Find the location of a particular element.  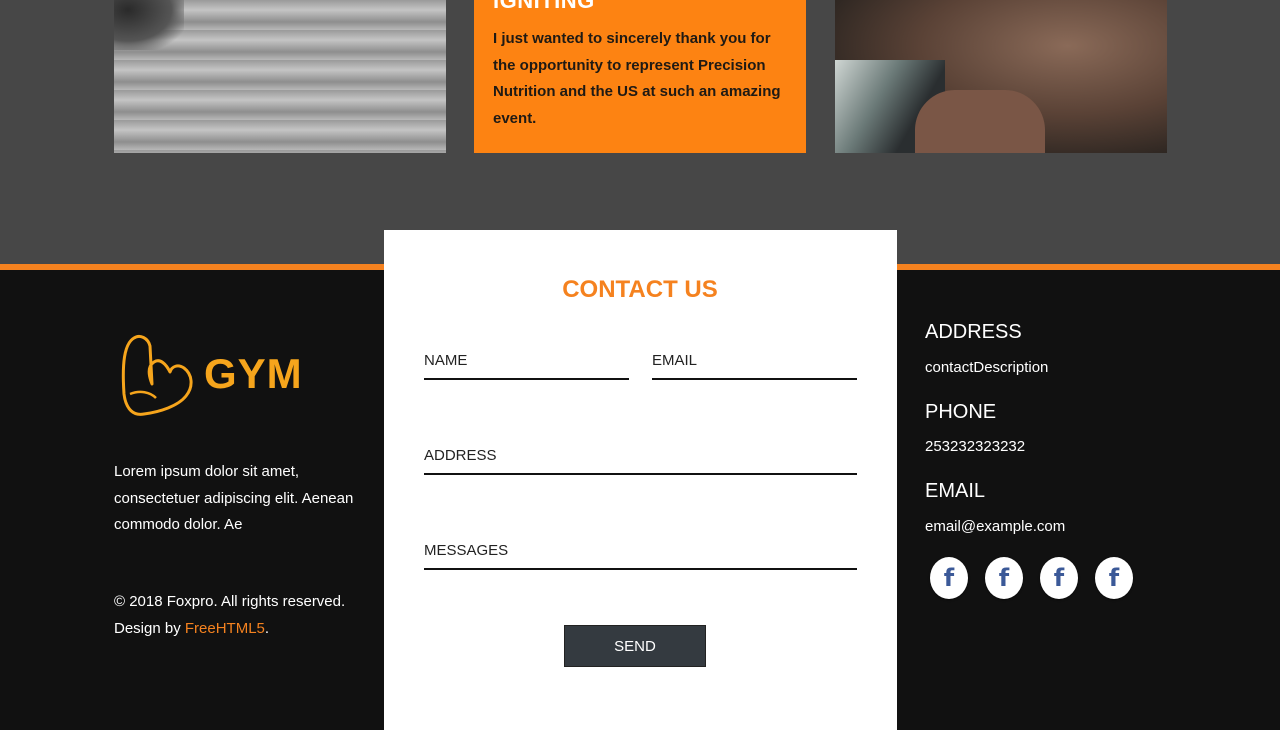

email-placeholder: EMAIL is located at coordinates (675, 360).